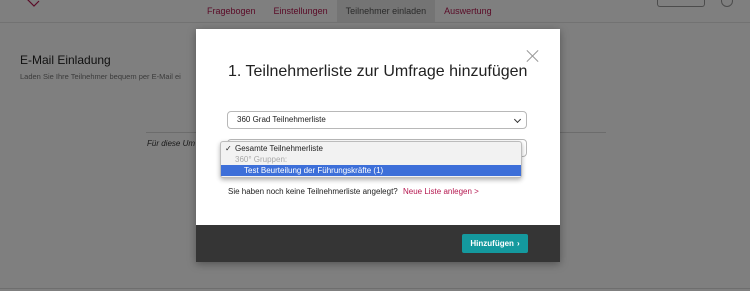  Describe the element at coordinates (371, 170) in the screenshot. I see `dropdown-option-highlighted: Test Beurteilung der Führungskräfte (1)` at that location.